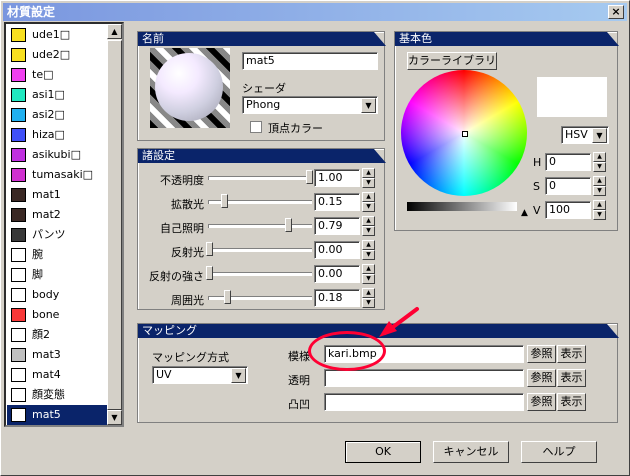 This screenshot has width=630, height=476. I want to click on material-list-item: mat4, so click(59, 375).